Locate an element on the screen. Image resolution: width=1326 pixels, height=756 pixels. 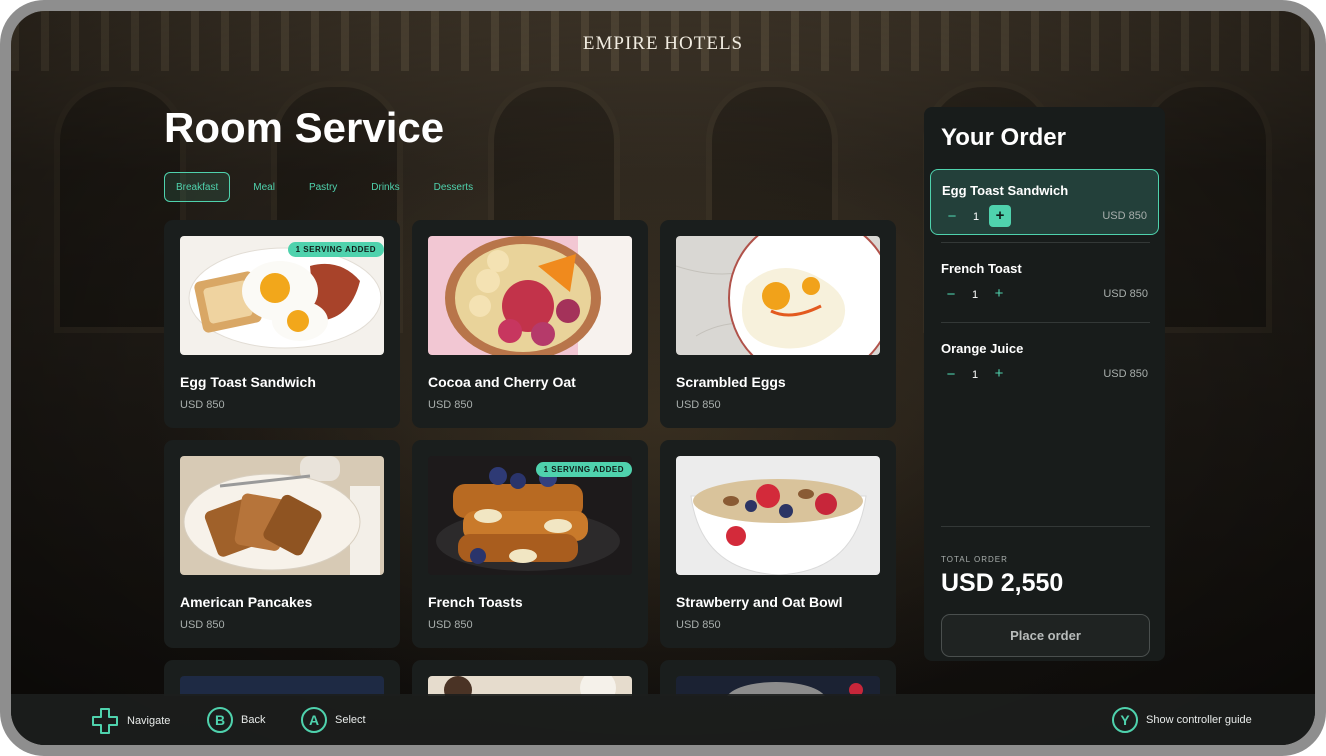
menu-item-name: American Pancakes is located at coordinates (246, 602).